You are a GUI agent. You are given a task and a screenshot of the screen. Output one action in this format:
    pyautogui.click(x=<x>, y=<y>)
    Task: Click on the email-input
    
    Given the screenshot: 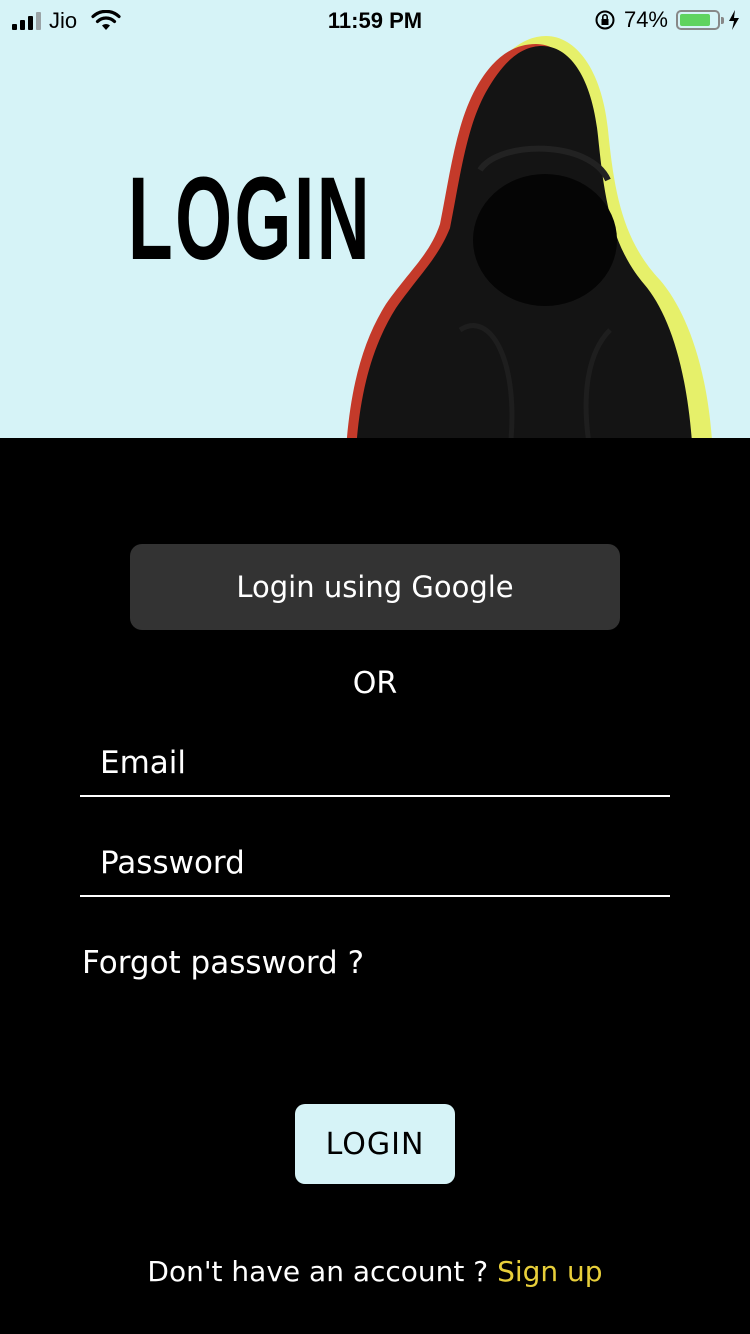 What is the action you would take?
    pyautogui.click(x=380, y=763)
    